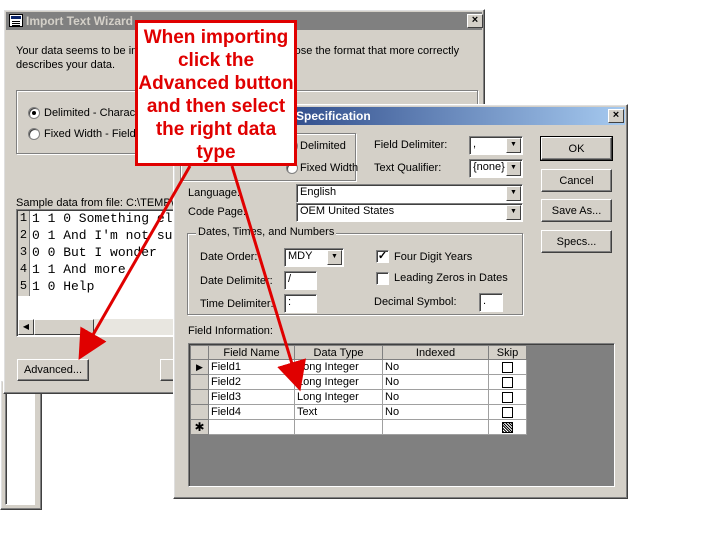 This screenshot has width=720, height=544. What do you see at coordinates (338, 352) in the screenshot?
I see `col-data-type: Data Type` at bounding box center [338, 352].